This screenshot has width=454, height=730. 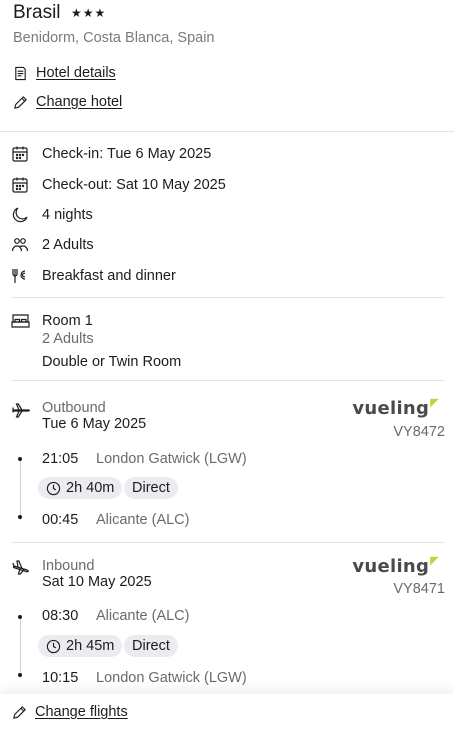 What do you see at coordinates (419, 589) in the screenshot?
I see `flight-number: VY8471` at bounding box center [419, 589].